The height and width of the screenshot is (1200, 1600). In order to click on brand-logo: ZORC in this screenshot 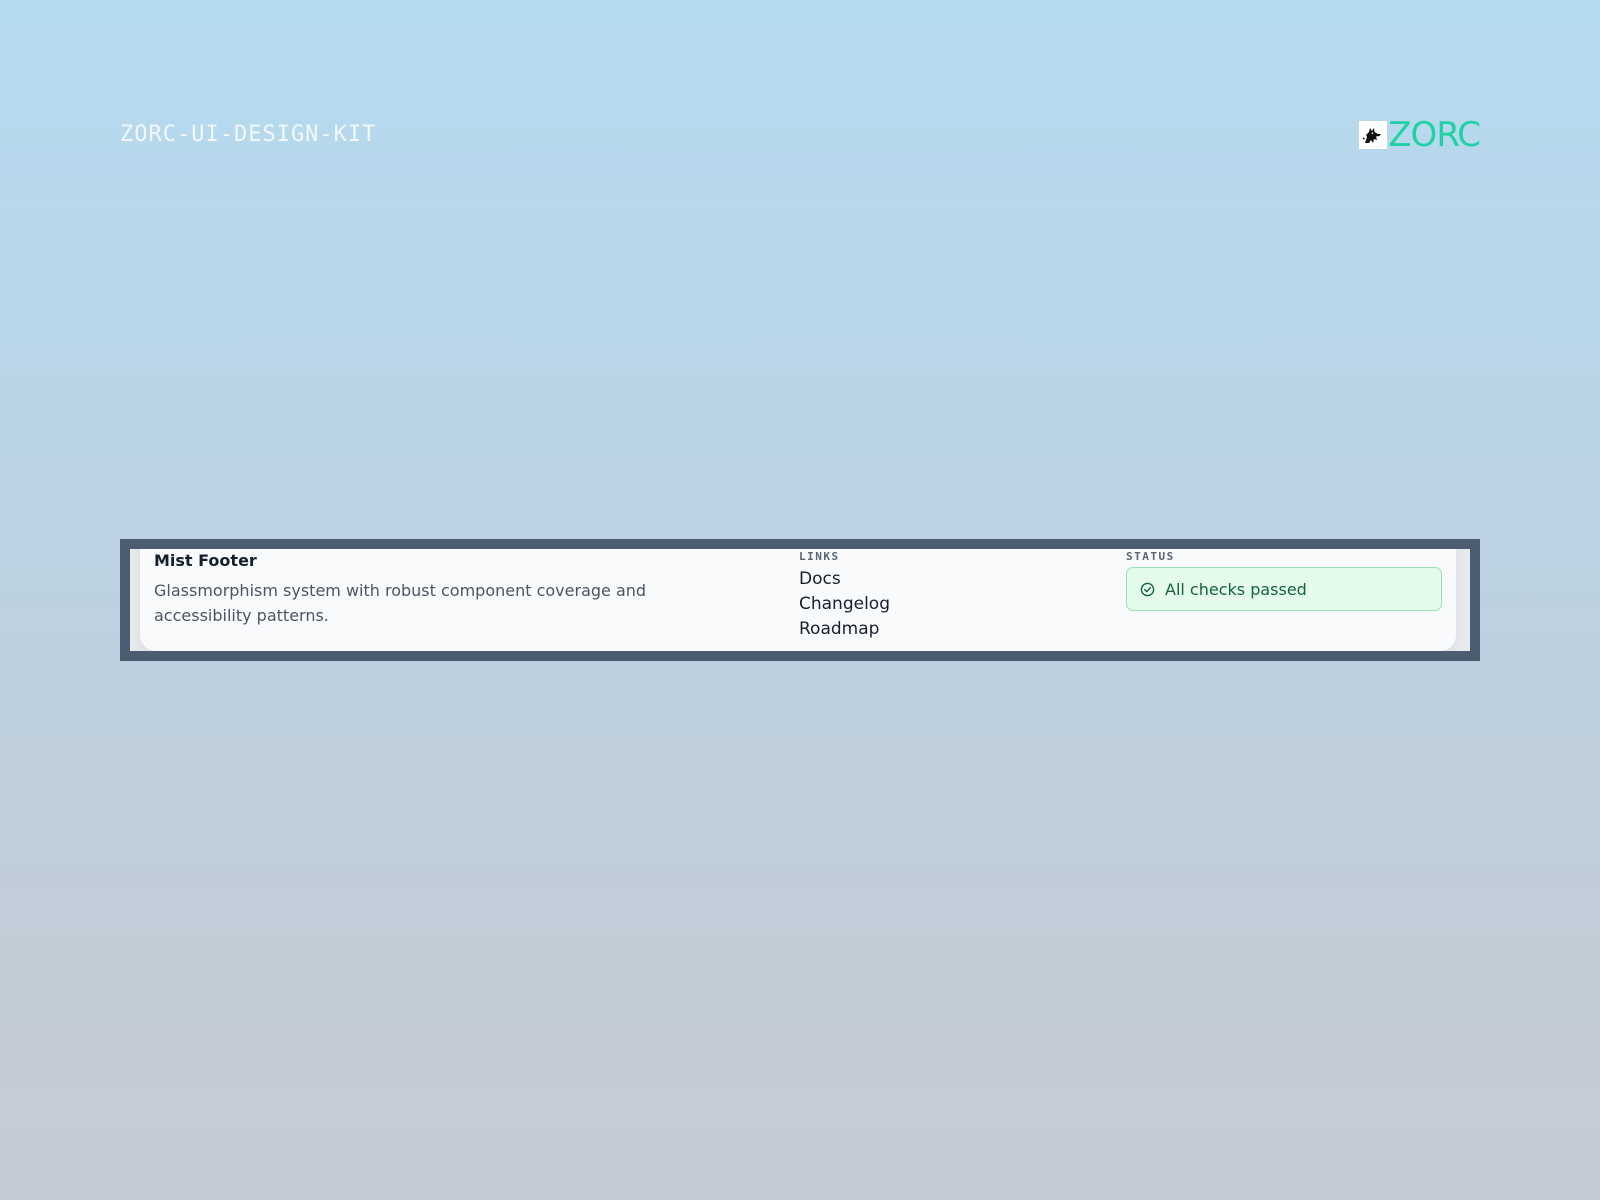, I will do `click(1420, 135)`.